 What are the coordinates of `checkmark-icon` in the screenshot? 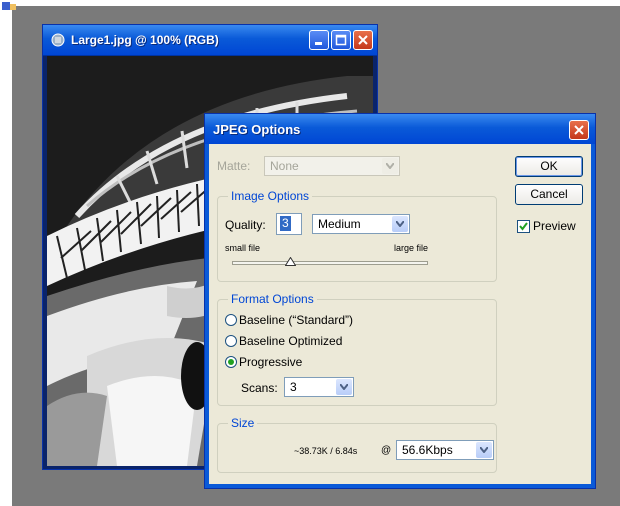 It's located at (523, 226).